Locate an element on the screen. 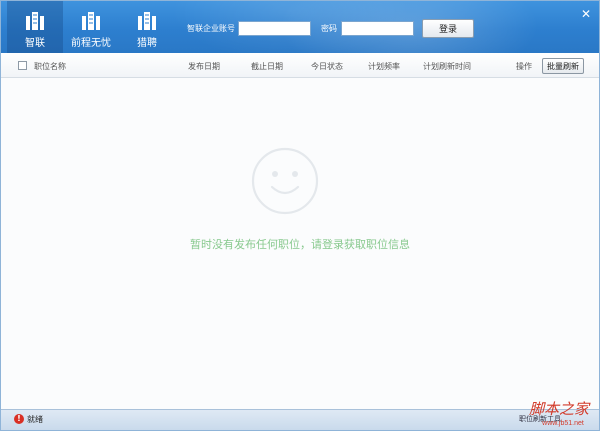 Image resolution: width=600 pixels, height=431 pixels. header-bar: 智联 前程无忧 猎聘 智联企业账号 密码 登录 ✕ is located at coordinates (300, 27).